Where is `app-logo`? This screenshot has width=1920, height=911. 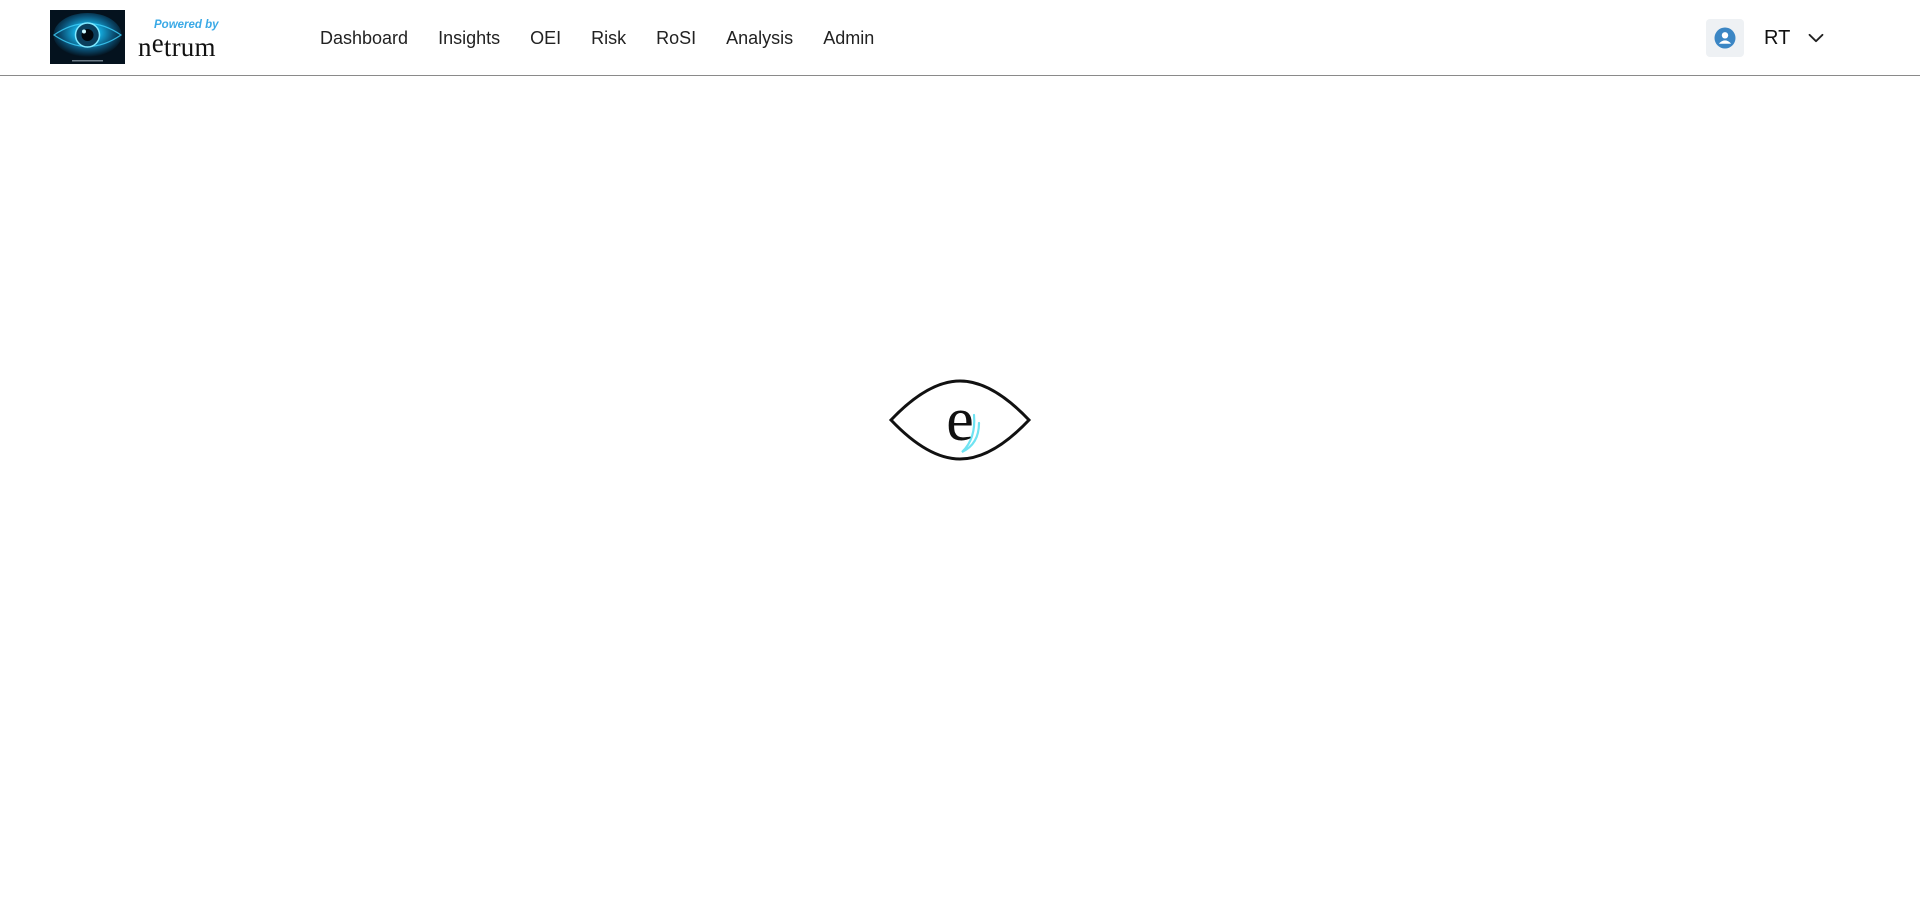 app-logo is located at coordinates (87, 37).